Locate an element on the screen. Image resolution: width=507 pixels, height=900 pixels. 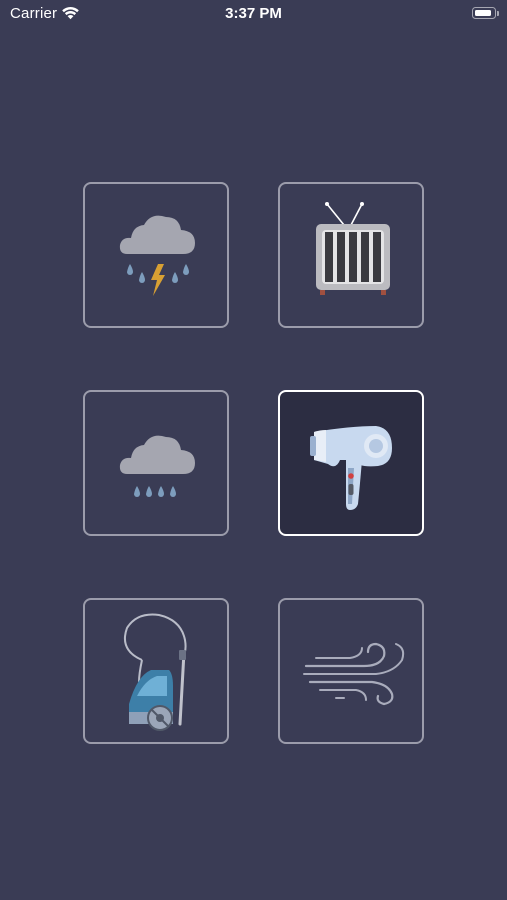
thunderstorm-icon is located at coordinates (157, 255).